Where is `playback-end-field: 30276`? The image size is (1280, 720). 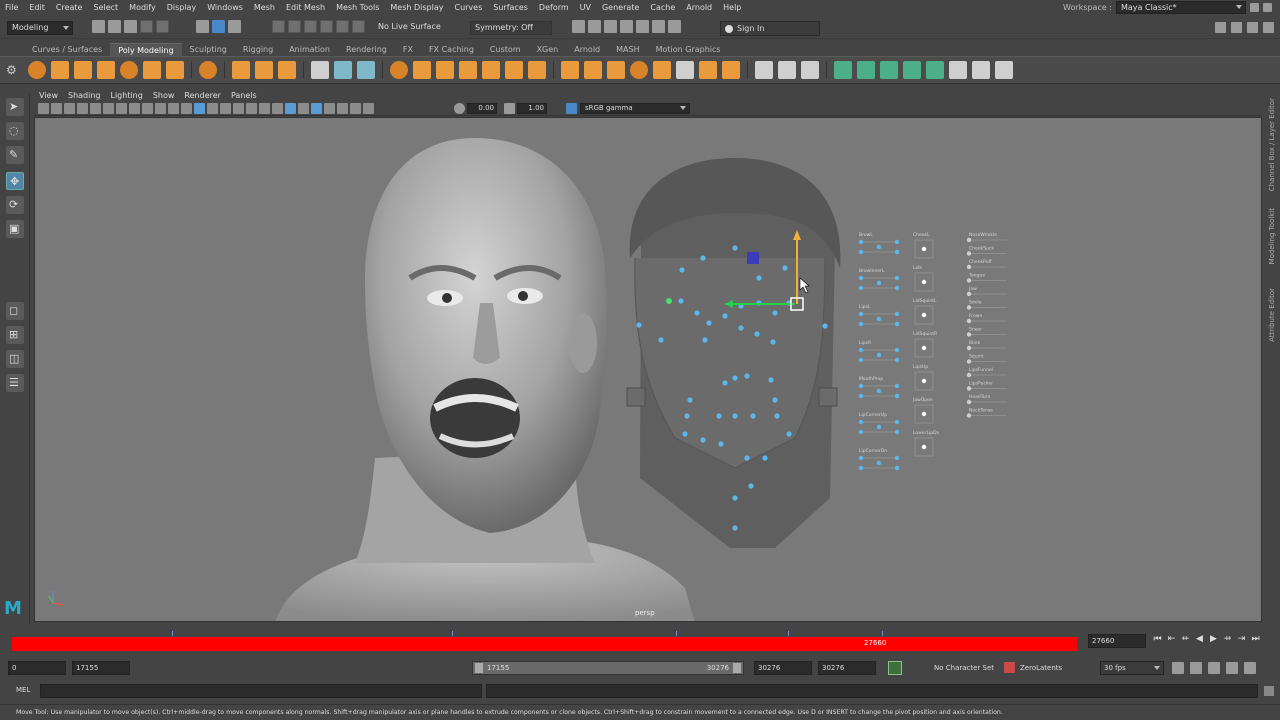 playback-end-field: 30276 is located at coordinates (783, 668).